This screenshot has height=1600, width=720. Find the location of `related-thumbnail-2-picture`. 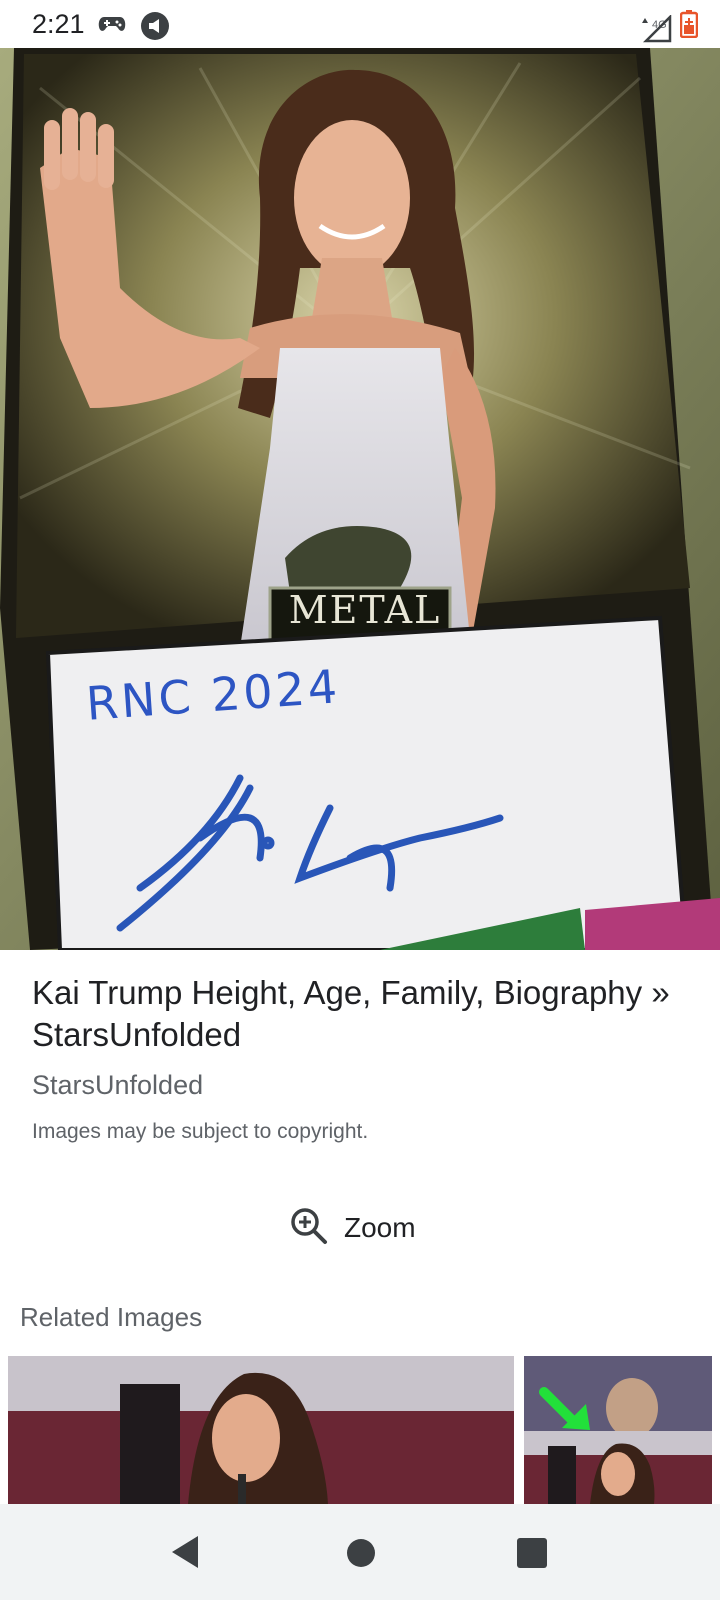

related-thumbnail-2-picture is located at coordinates (618, 1430).